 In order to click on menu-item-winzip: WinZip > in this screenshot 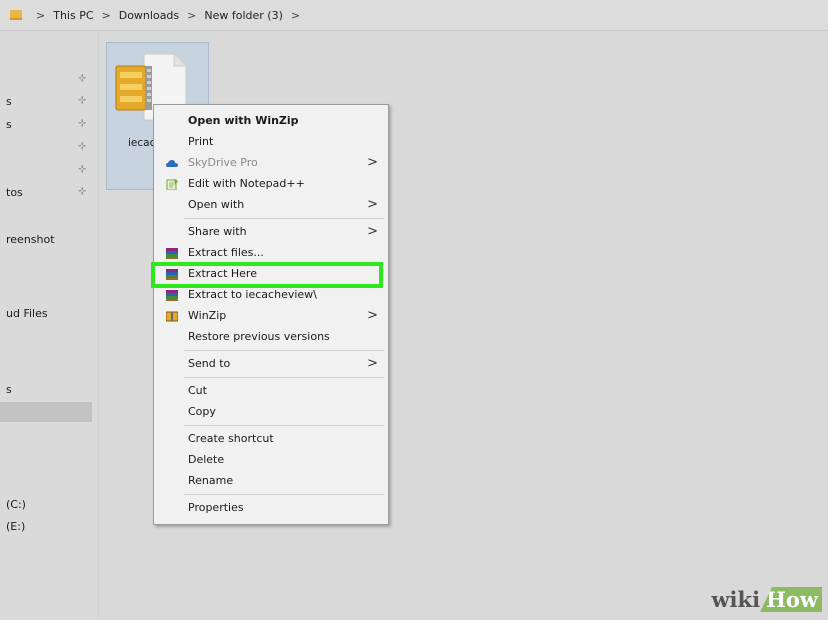, I will do `click(271, 316)`.